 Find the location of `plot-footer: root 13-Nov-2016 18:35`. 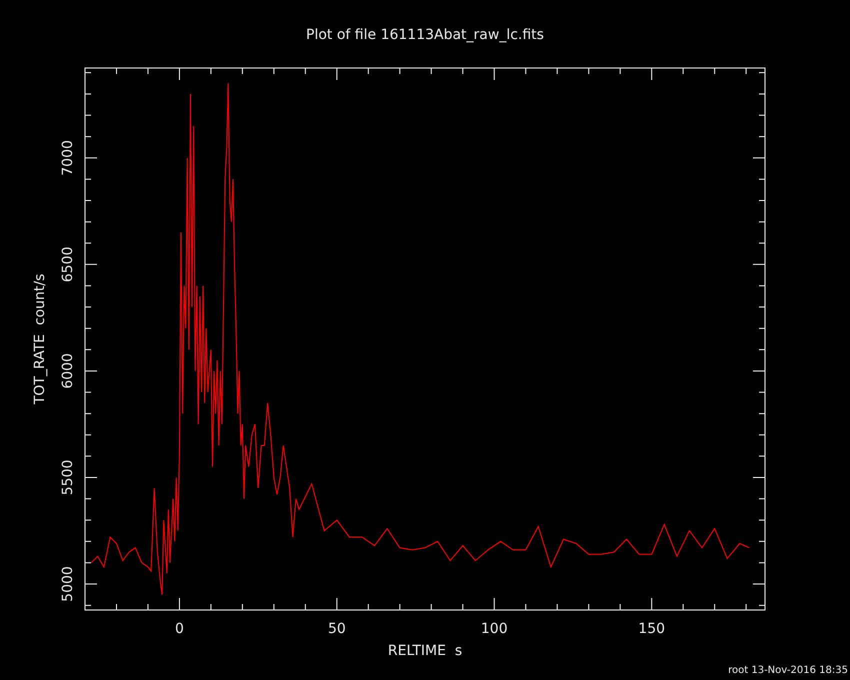

plot-footer: root 13-Nov-2016 18:35 is located at coordinates (788, 670).